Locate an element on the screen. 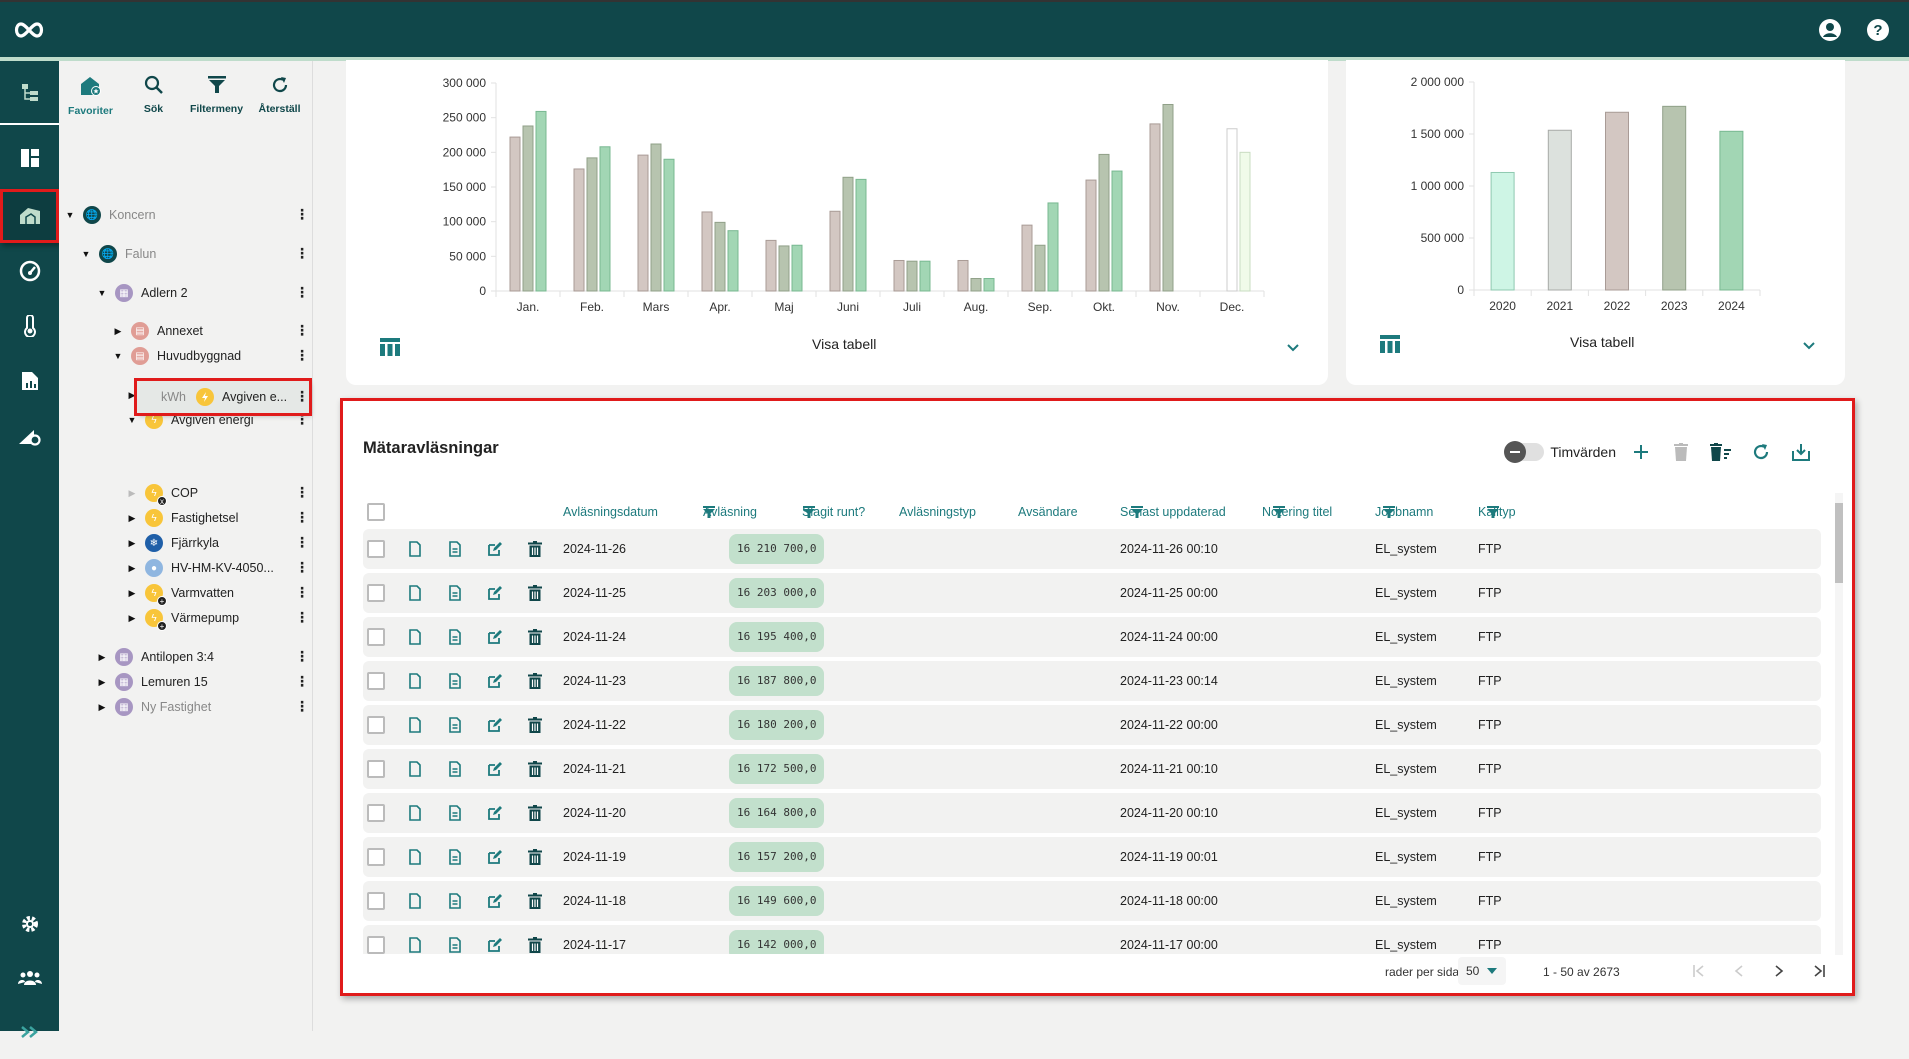 The width and height of the screenshot is (1909, 1059). tree-node: ▶ ϟ + Varmvatten is located at coordinates (180, 594).